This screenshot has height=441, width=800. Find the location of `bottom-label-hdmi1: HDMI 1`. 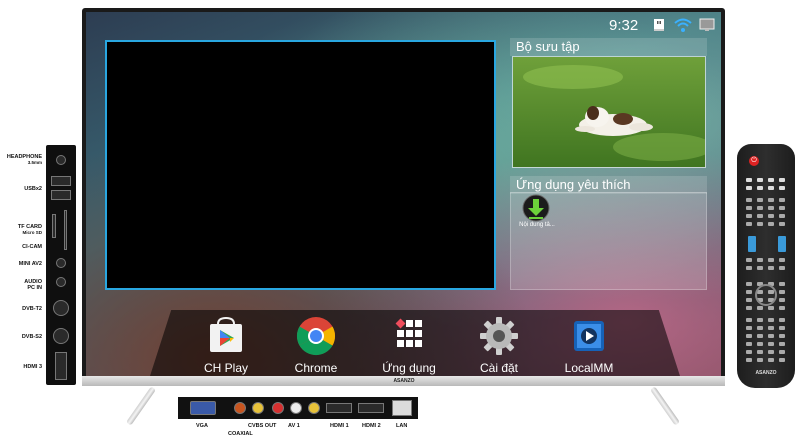

bottom-label-hdmi1: HDMI 1 is located at coordinates (339, 426).